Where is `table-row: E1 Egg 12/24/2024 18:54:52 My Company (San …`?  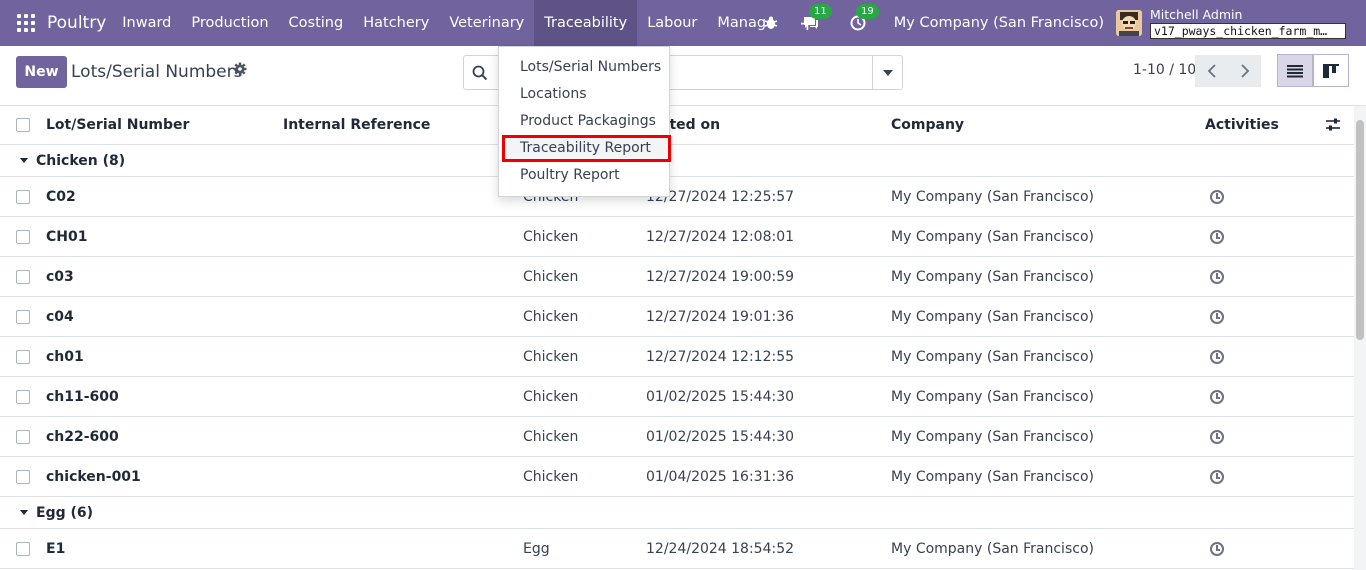
table-row: E1 Egg 12/24/2024 18:54:52 My Company (San … is located at coordinates (677, 549).